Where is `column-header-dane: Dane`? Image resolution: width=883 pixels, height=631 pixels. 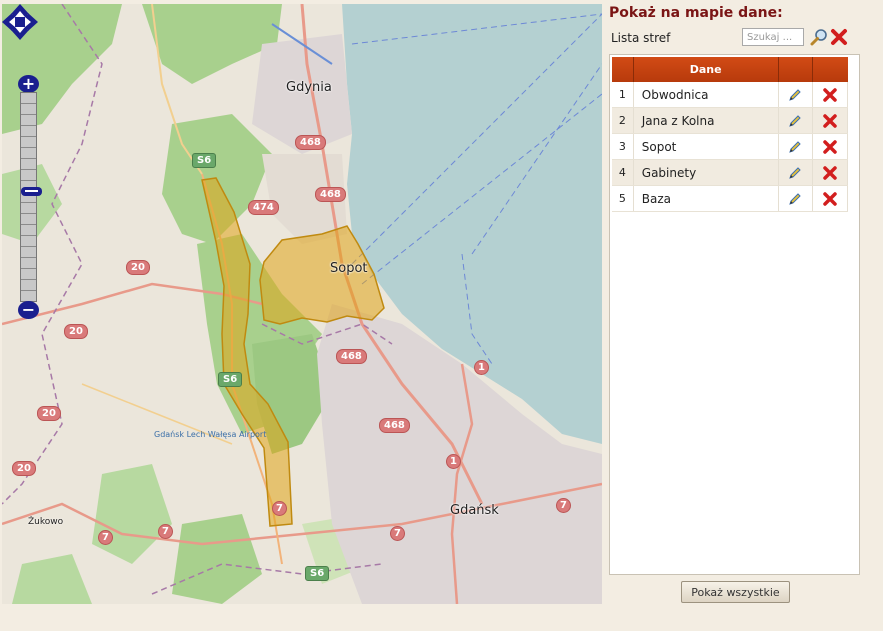 column-header-dane: Dane is located at coordinates (706, 69).